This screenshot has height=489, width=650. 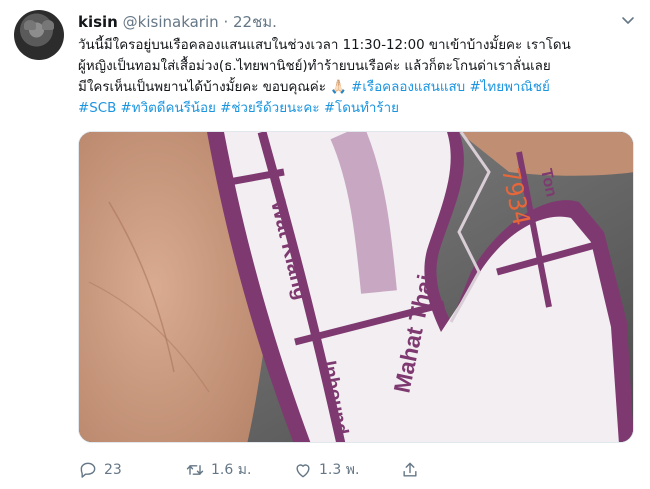 I want to click on share-button, so click(x=410, y=470).